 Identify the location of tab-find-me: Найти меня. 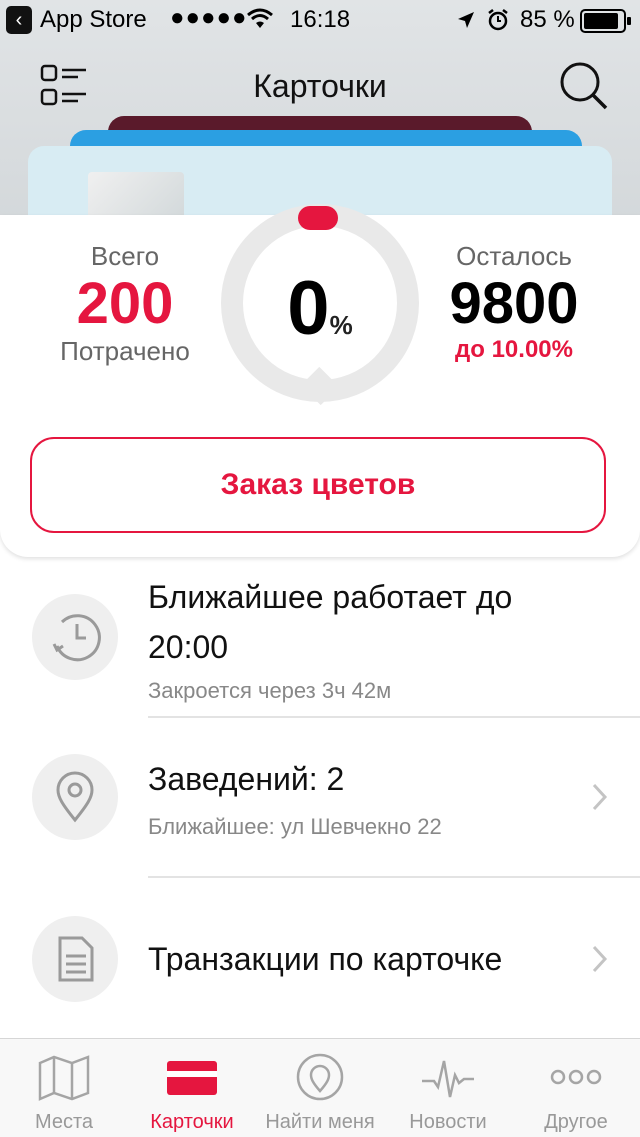
(320, 1088).